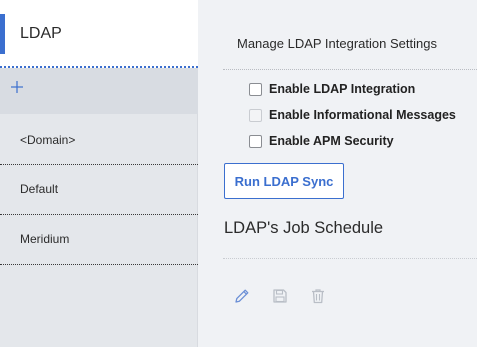 The image size is (477, 347). What do you see at coordinates (255, 89) in the screenshot?
I see `enable-ldap-integration-checkbox` at bounding box center [255, 89].